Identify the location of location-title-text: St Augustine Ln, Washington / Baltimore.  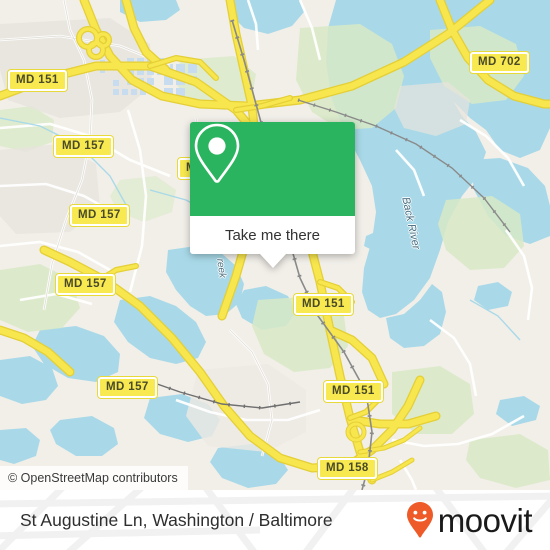
(176, 519).